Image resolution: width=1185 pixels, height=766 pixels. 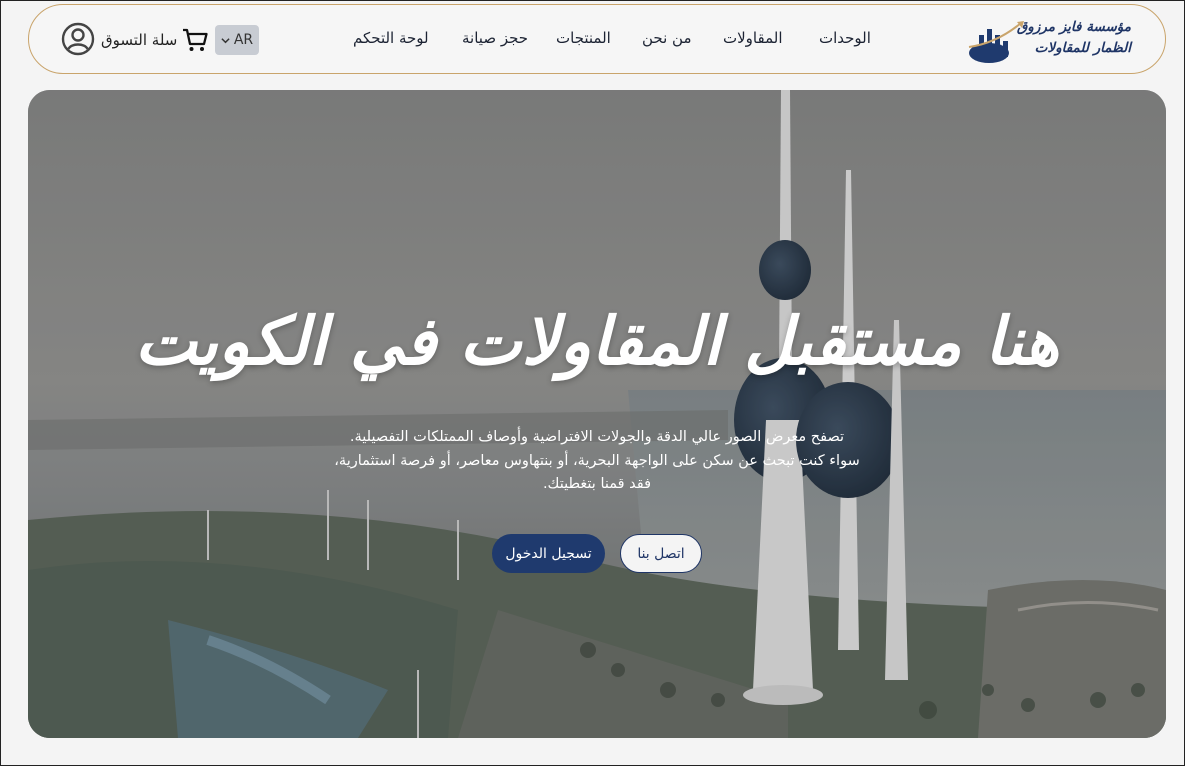 What do you see at coordinates (1074, 38) in the screenshot?
I see `logo-text: مؤسسة فايز مرزوق الظمار للمقاولات` at bounding box center [1074, 38].